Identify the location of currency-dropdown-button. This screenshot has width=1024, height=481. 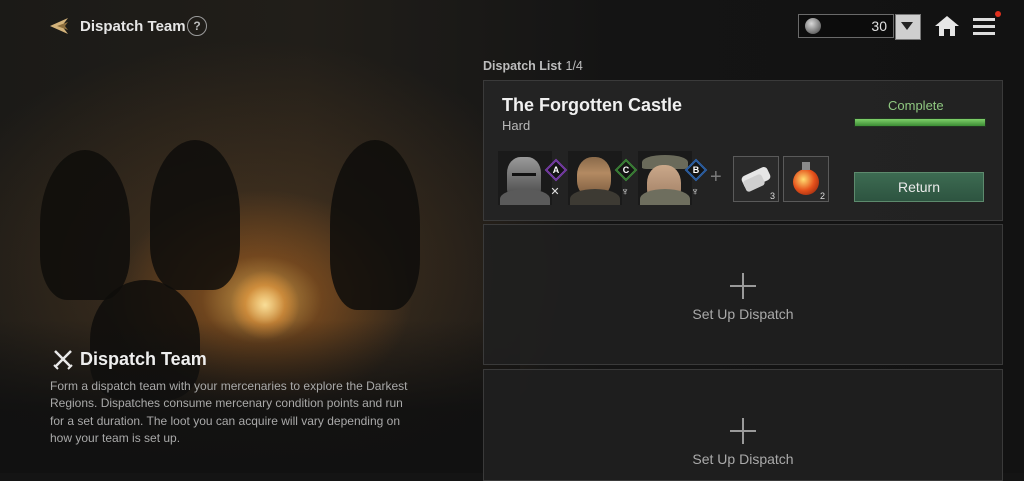
(908, 27).